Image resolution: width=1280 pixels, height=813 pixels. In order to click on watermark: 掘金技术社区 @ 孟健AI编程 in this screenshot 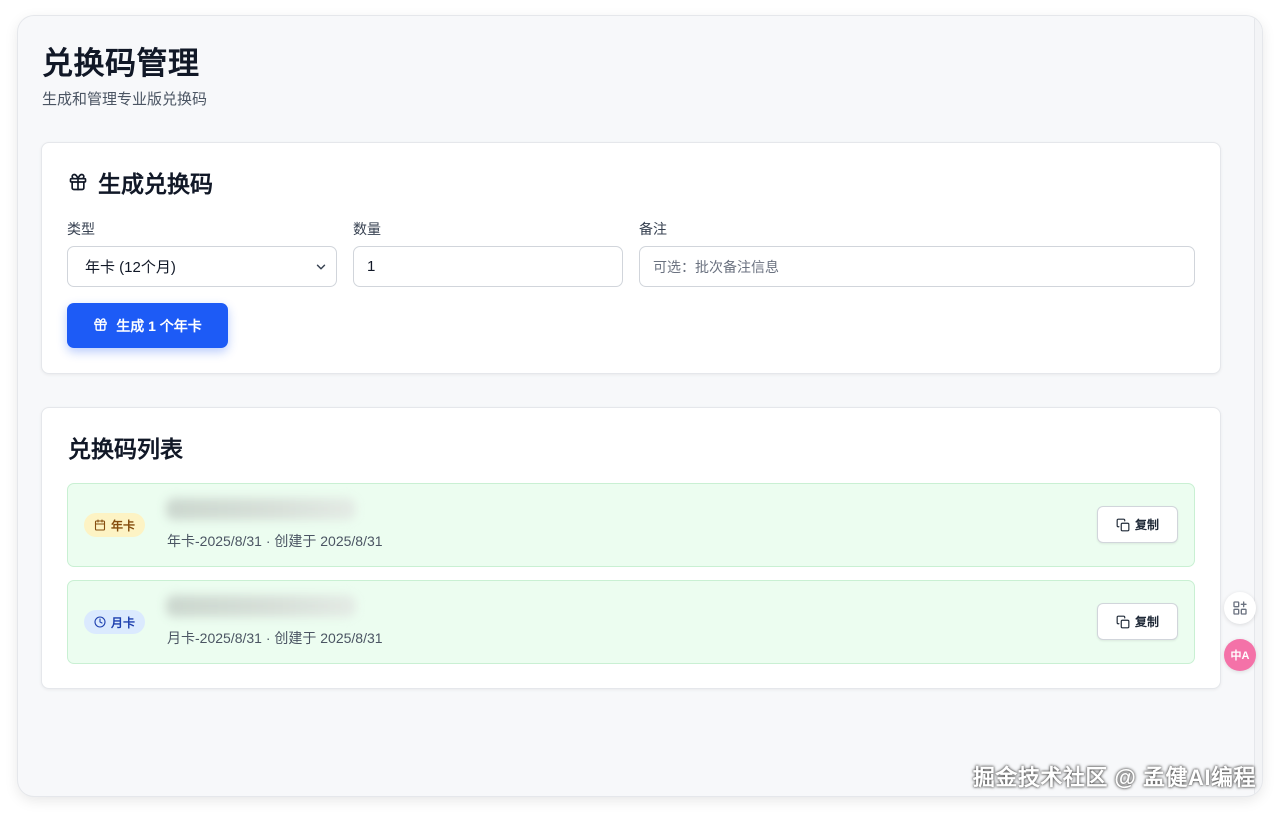, I will do `click(1114, 777)`.